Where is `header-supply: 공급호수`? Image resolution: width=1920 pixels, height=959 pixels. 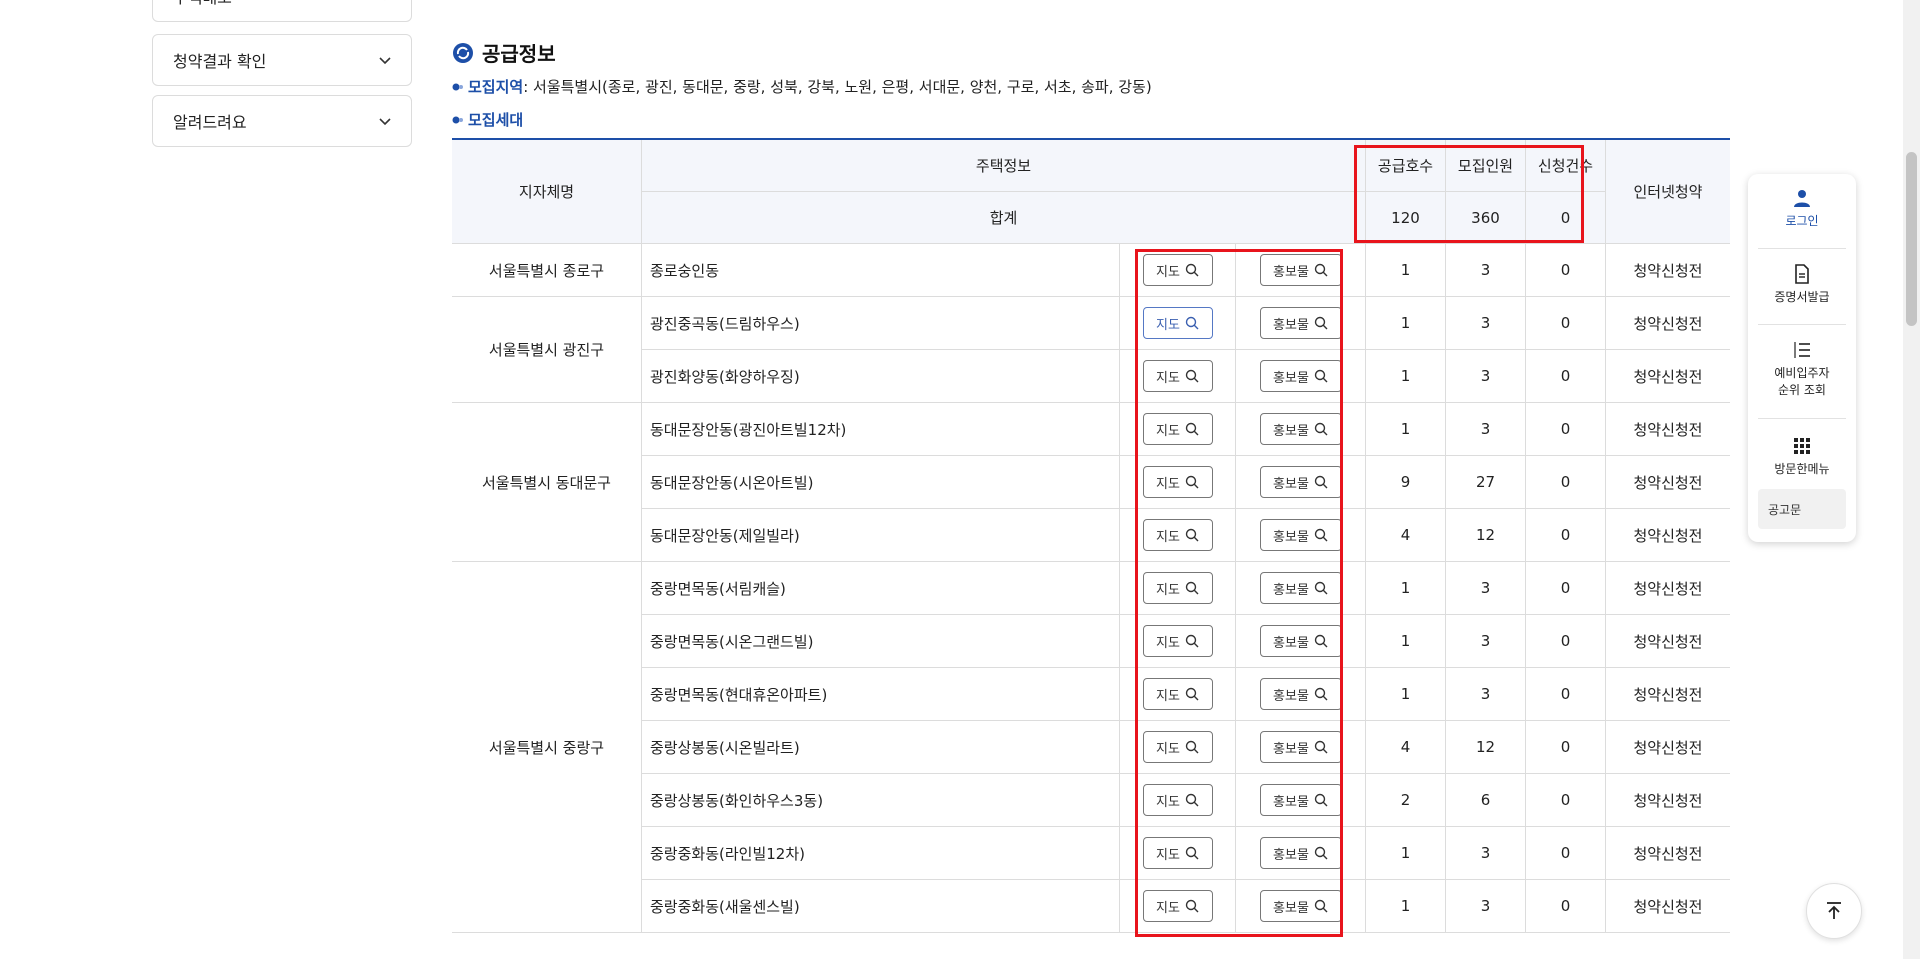
header-supply: 공급호수 is located at coordinates (1406, 165).